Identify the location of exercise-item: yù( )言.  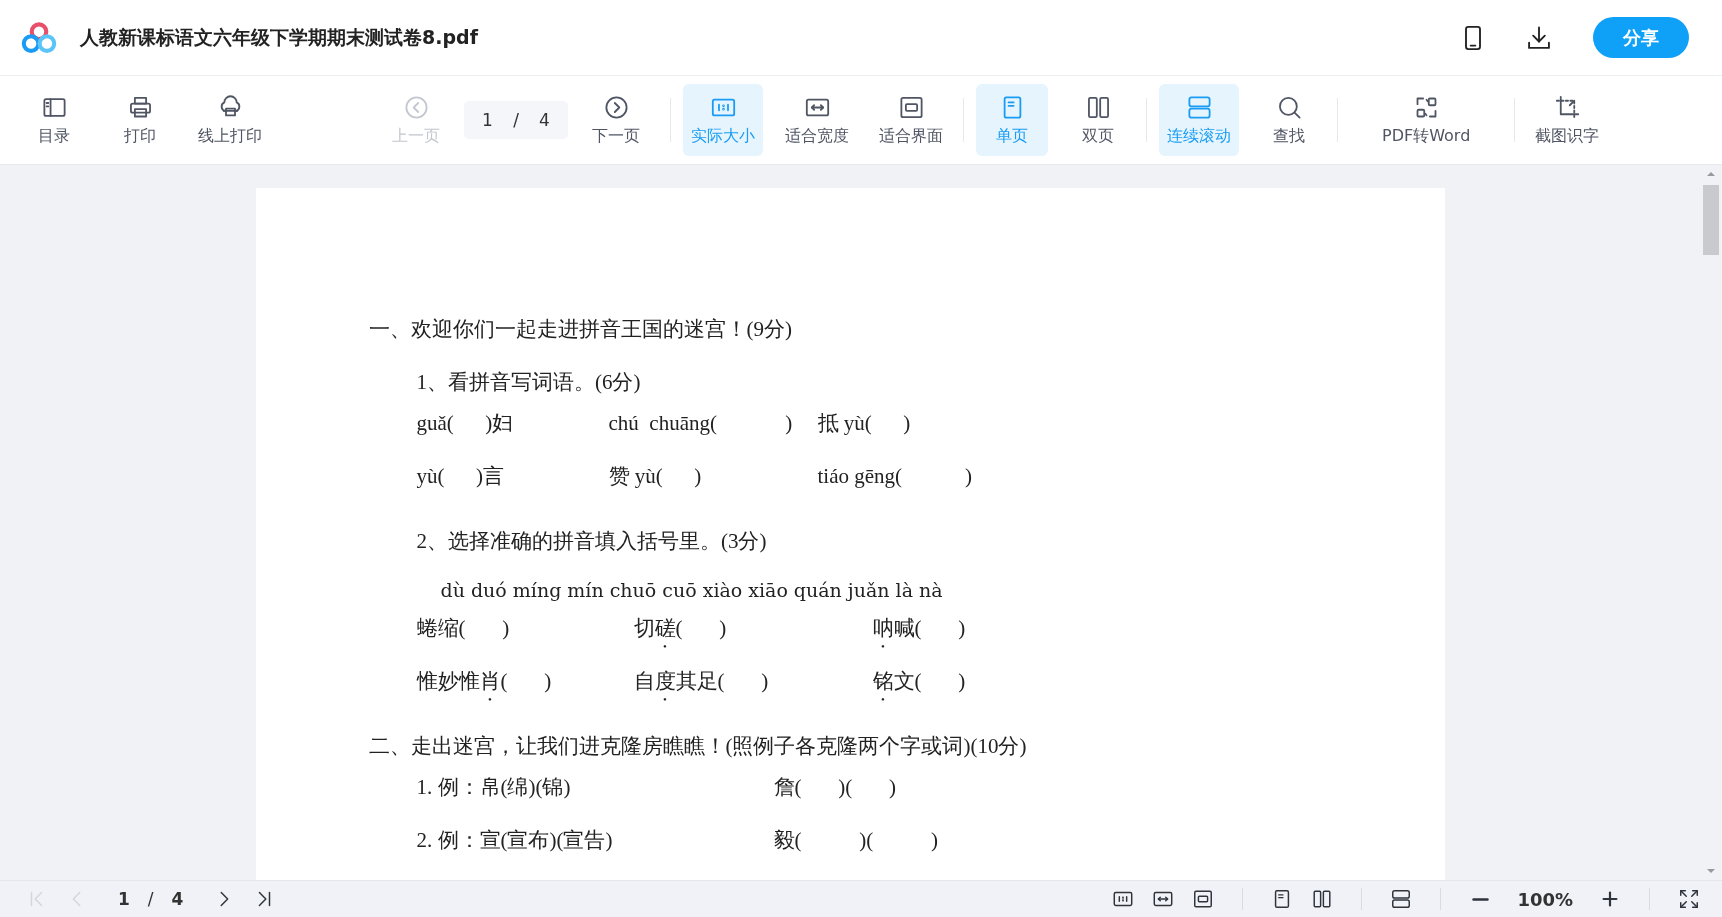
(460, 476).